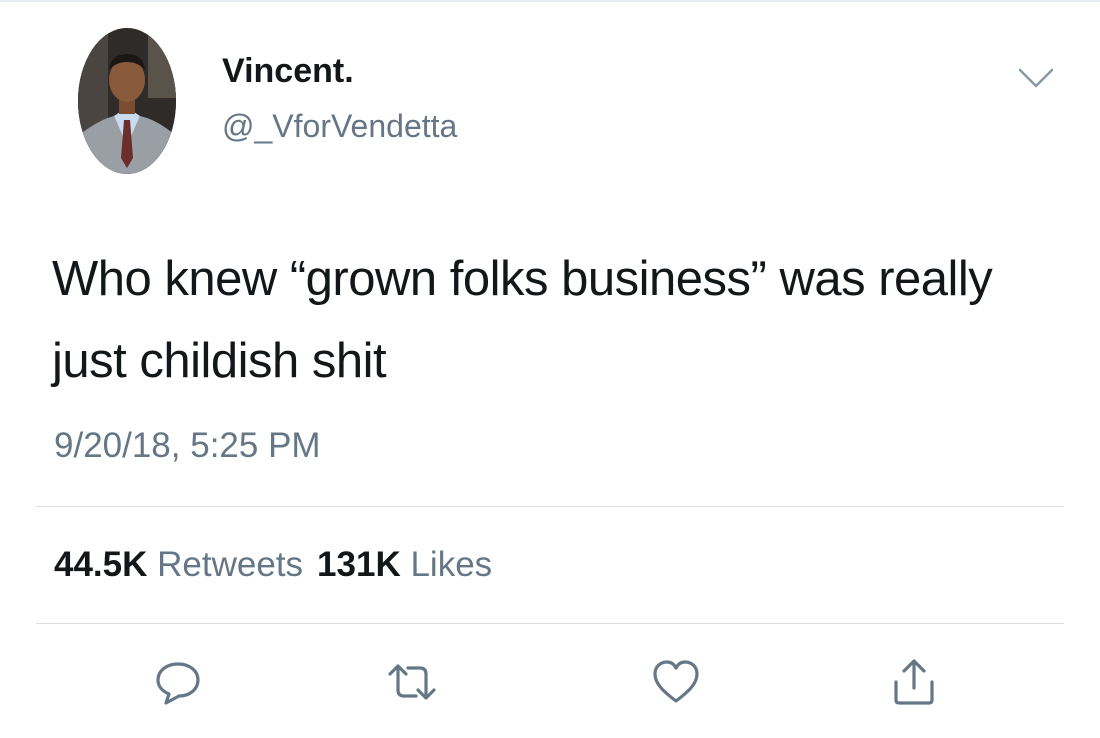 The height and width of the screenshot is (738, 1100). What do you see at coordinates (101, 564) in the screenshot?
I see `retweets-count: 44.5K` at bounding box center [101, 564].